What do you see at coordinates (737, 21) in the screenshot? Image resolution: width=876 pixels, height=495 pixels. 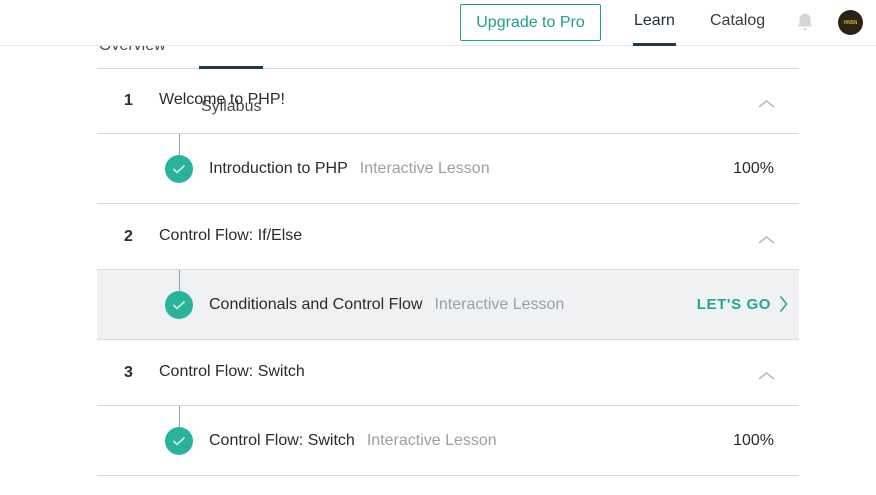 I see `nav-catalog: Catalog` at bounding box center [737, 21].